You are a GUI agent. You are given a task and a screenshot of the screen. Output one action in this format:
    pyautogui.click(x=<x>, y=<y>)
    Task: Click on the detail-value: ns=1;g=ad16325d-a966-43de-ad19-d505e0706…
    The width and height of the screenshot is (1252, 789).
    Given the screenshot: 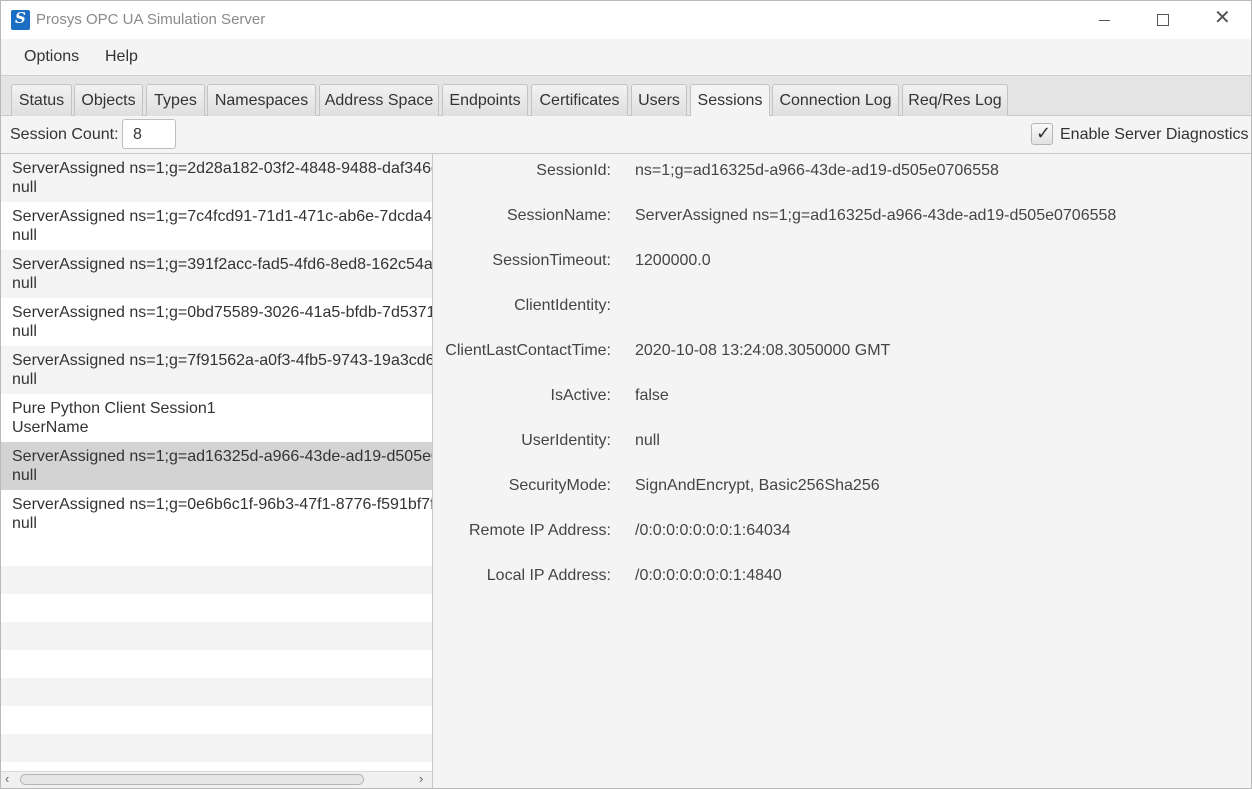 What is the action you would take?
    pyautogui.click(x=817, y=170)
    